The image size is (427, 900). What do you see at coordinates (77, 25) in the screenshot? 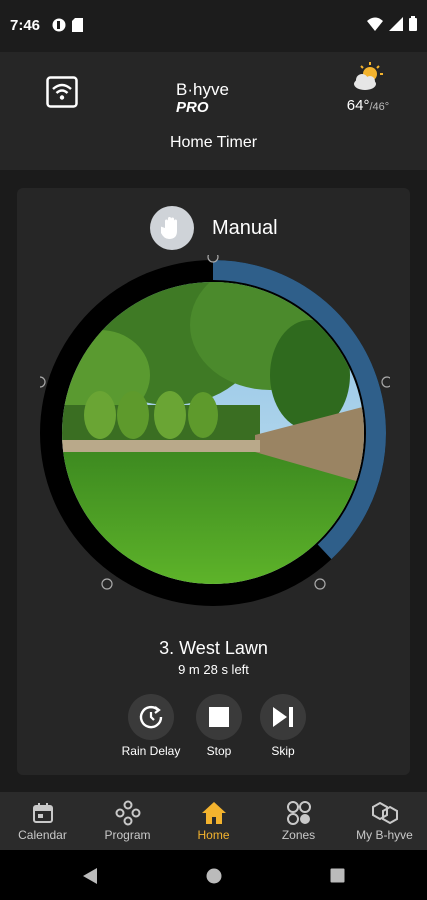
I see `sd-card-icon` at bounding box center [77, 25].